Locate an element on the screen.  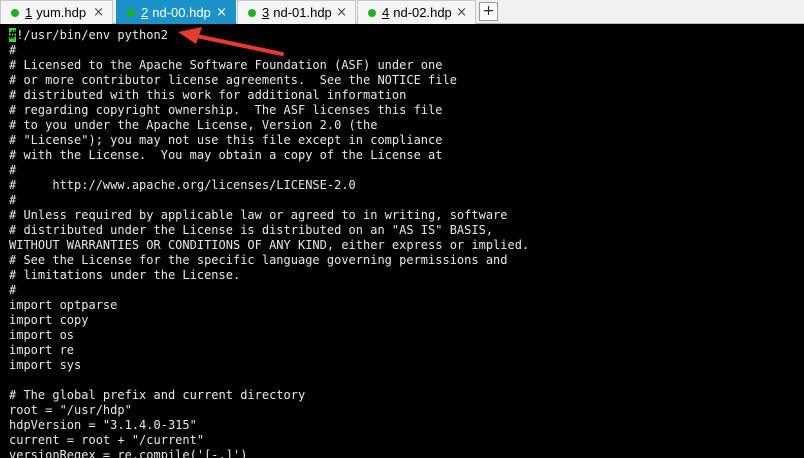
tab-number: 3 is located at coordinates (266, 12).